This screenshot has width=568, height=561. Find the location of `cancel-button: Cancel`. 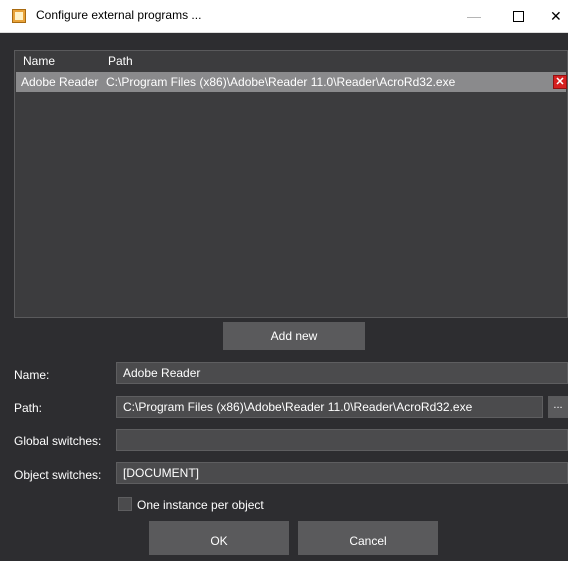

cancel-button: Cancel is located at coordinates (368, 538).